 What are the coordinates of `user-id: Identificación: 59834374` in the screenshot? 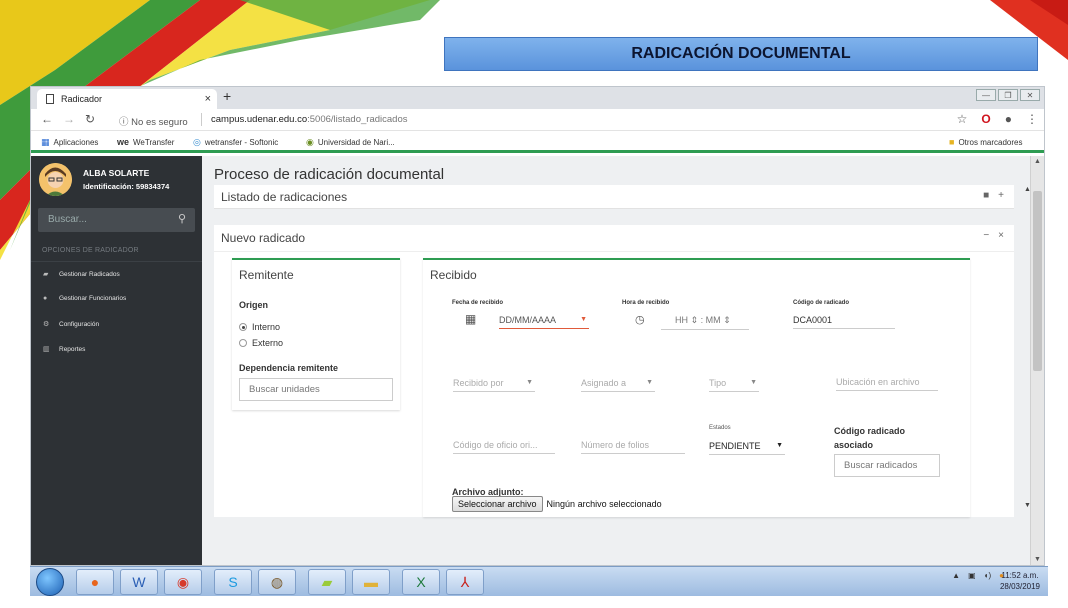 It's located at (126, 186).